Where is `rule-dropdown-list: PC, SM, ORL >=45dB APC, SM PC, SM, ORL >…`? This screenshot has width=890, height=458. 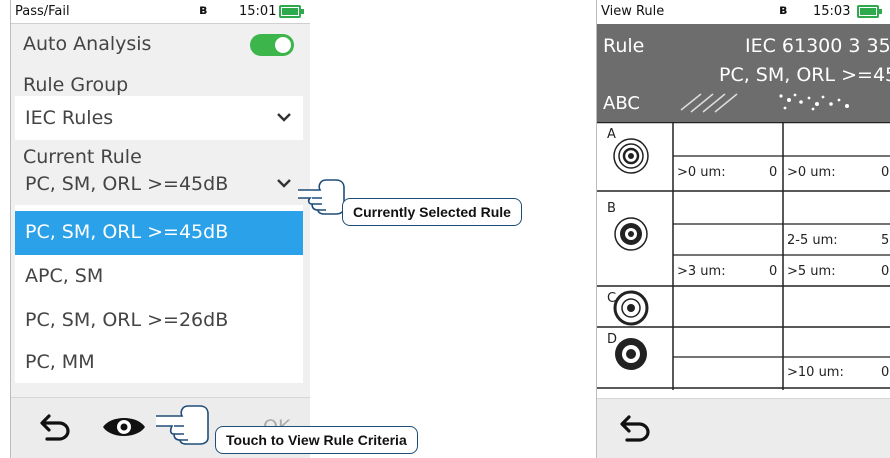
rule-dropdown-list: PC, SM, ORL >=45dB APC, SM PC, SM, ORL >… is located at coordinates (159, 294).